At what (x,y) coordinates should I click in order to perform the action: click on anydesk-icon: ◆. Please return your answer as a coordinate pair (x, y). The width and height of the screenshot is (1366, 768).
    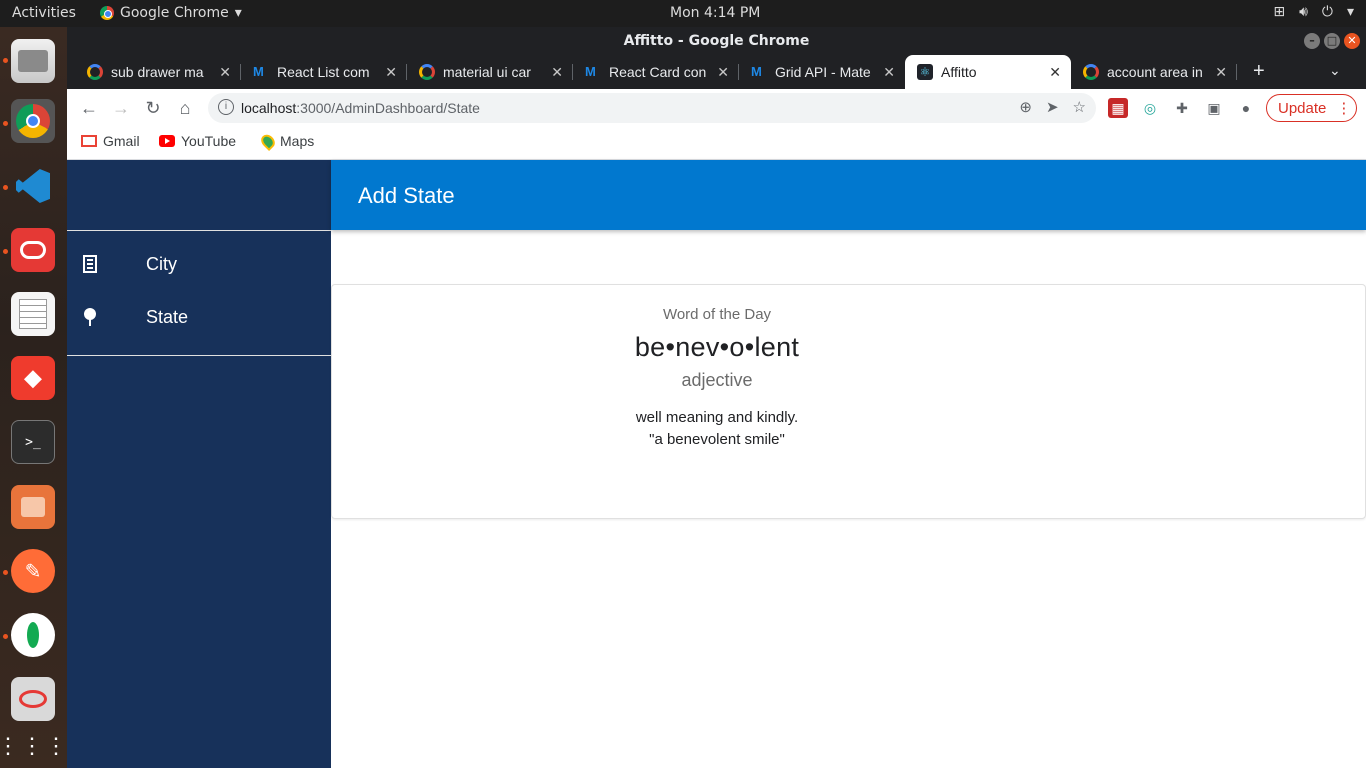
    Looking at the image, I should click on (33, 378).